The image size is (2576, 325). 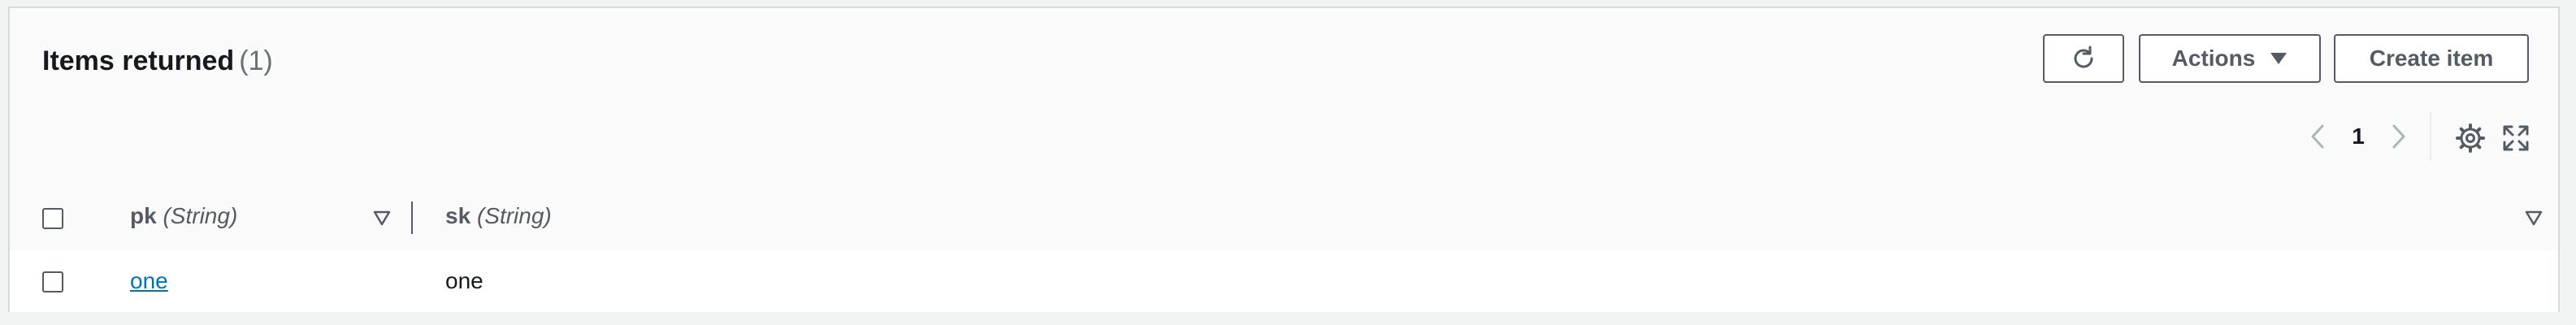 I want to click on actions-dropdown-button: Actions, so click(x=2230, y=58).